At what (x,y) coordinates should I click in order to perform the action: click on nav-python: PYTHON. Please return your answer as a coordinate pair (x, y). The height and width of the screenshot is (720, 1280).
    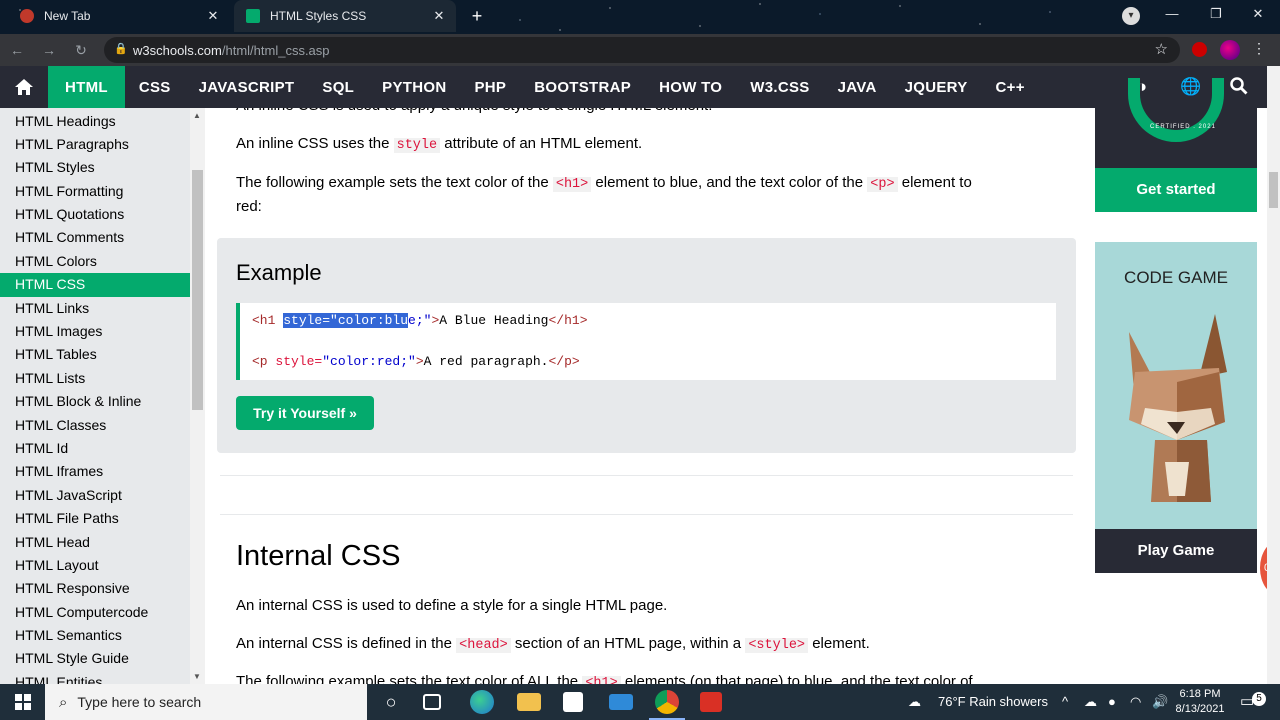
    Looking at the image, I should click on (414, 87).